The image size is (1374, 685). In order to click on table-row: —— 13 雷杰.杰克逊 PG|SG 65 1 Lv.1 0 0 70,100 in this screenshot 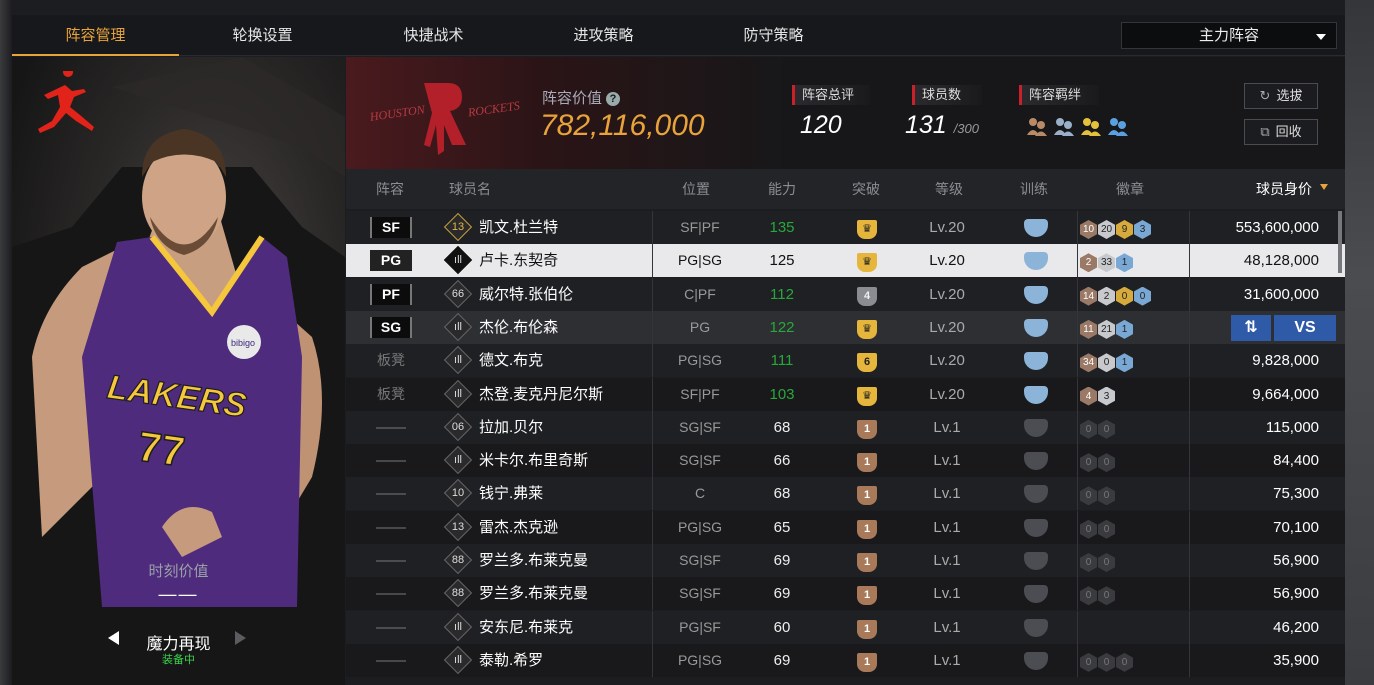, I will do `click(845, 527)`.